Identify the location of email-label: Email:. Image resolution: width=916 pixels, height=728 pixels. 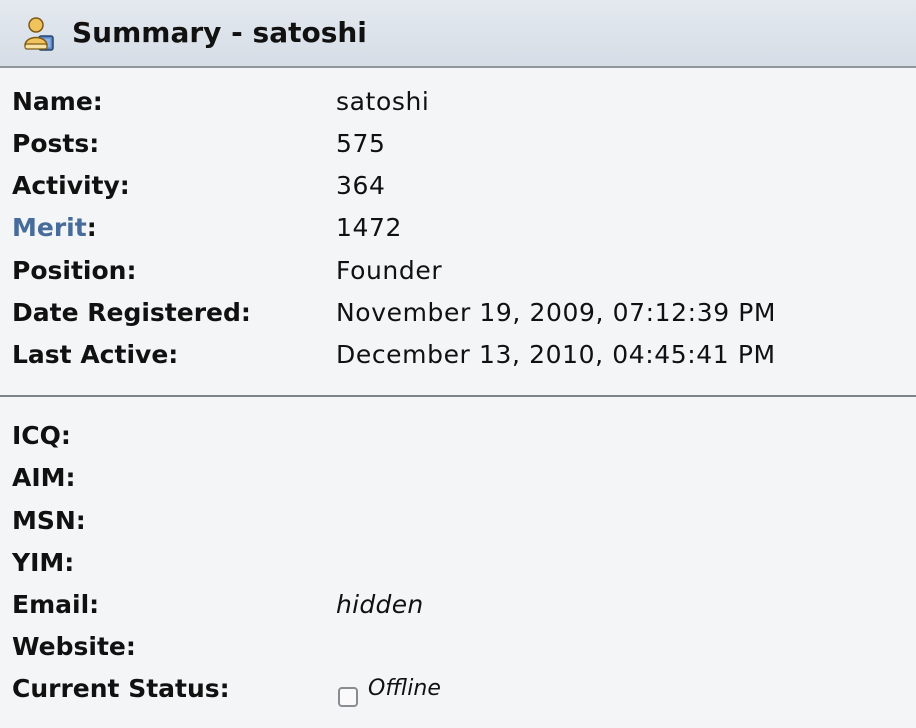
(56, 604).